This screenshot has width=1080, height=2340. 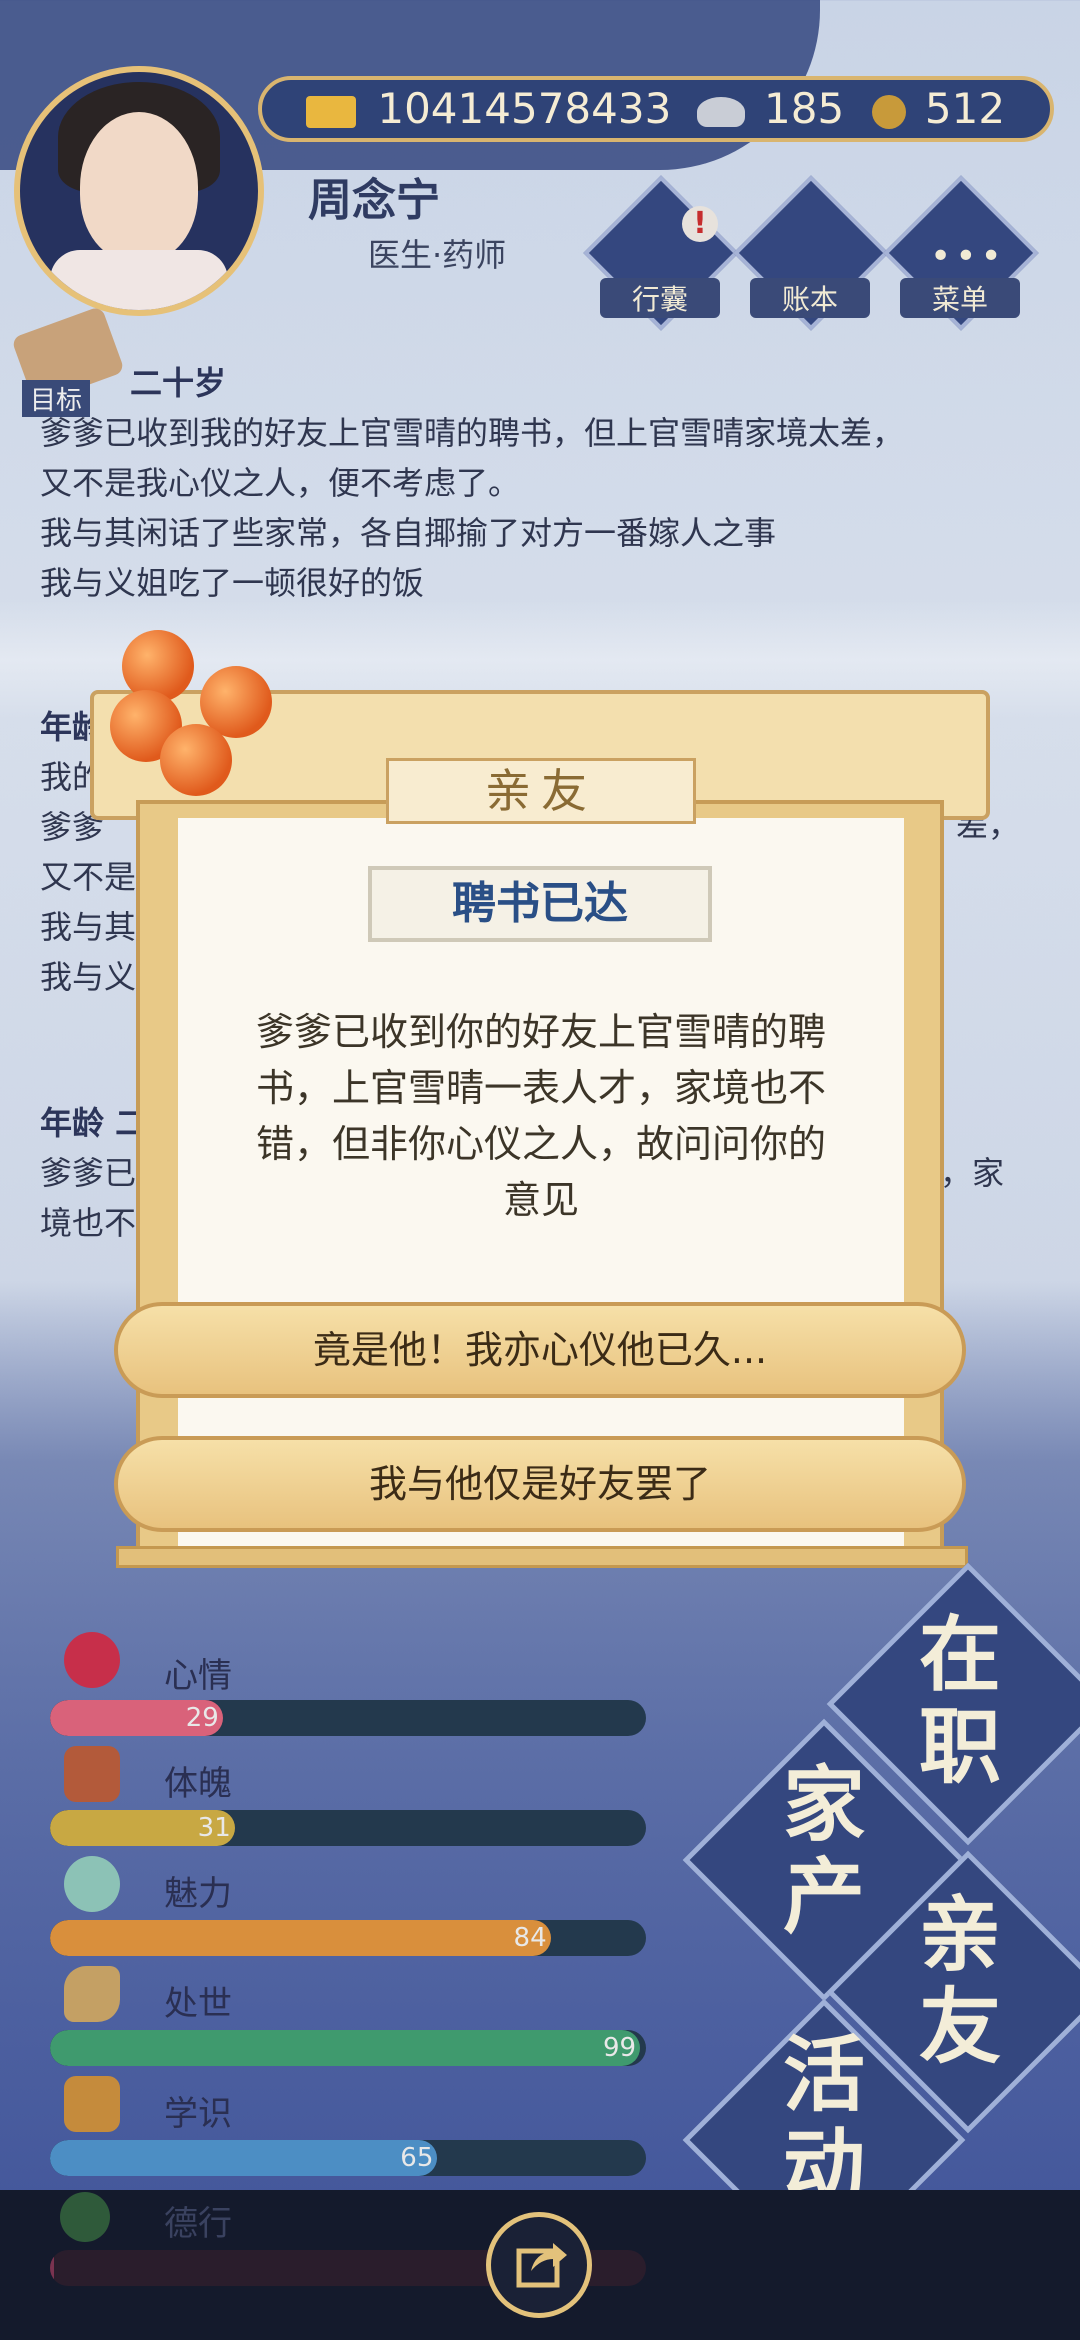 I want to click on flower-icon, so click(x=92, y=1660).